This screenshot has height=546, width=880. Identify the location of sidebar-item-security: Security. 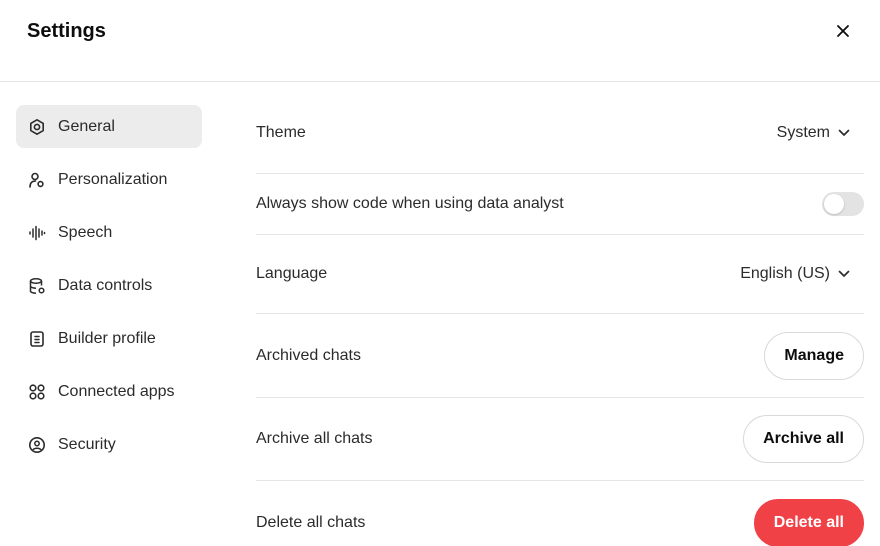
(109, 444).